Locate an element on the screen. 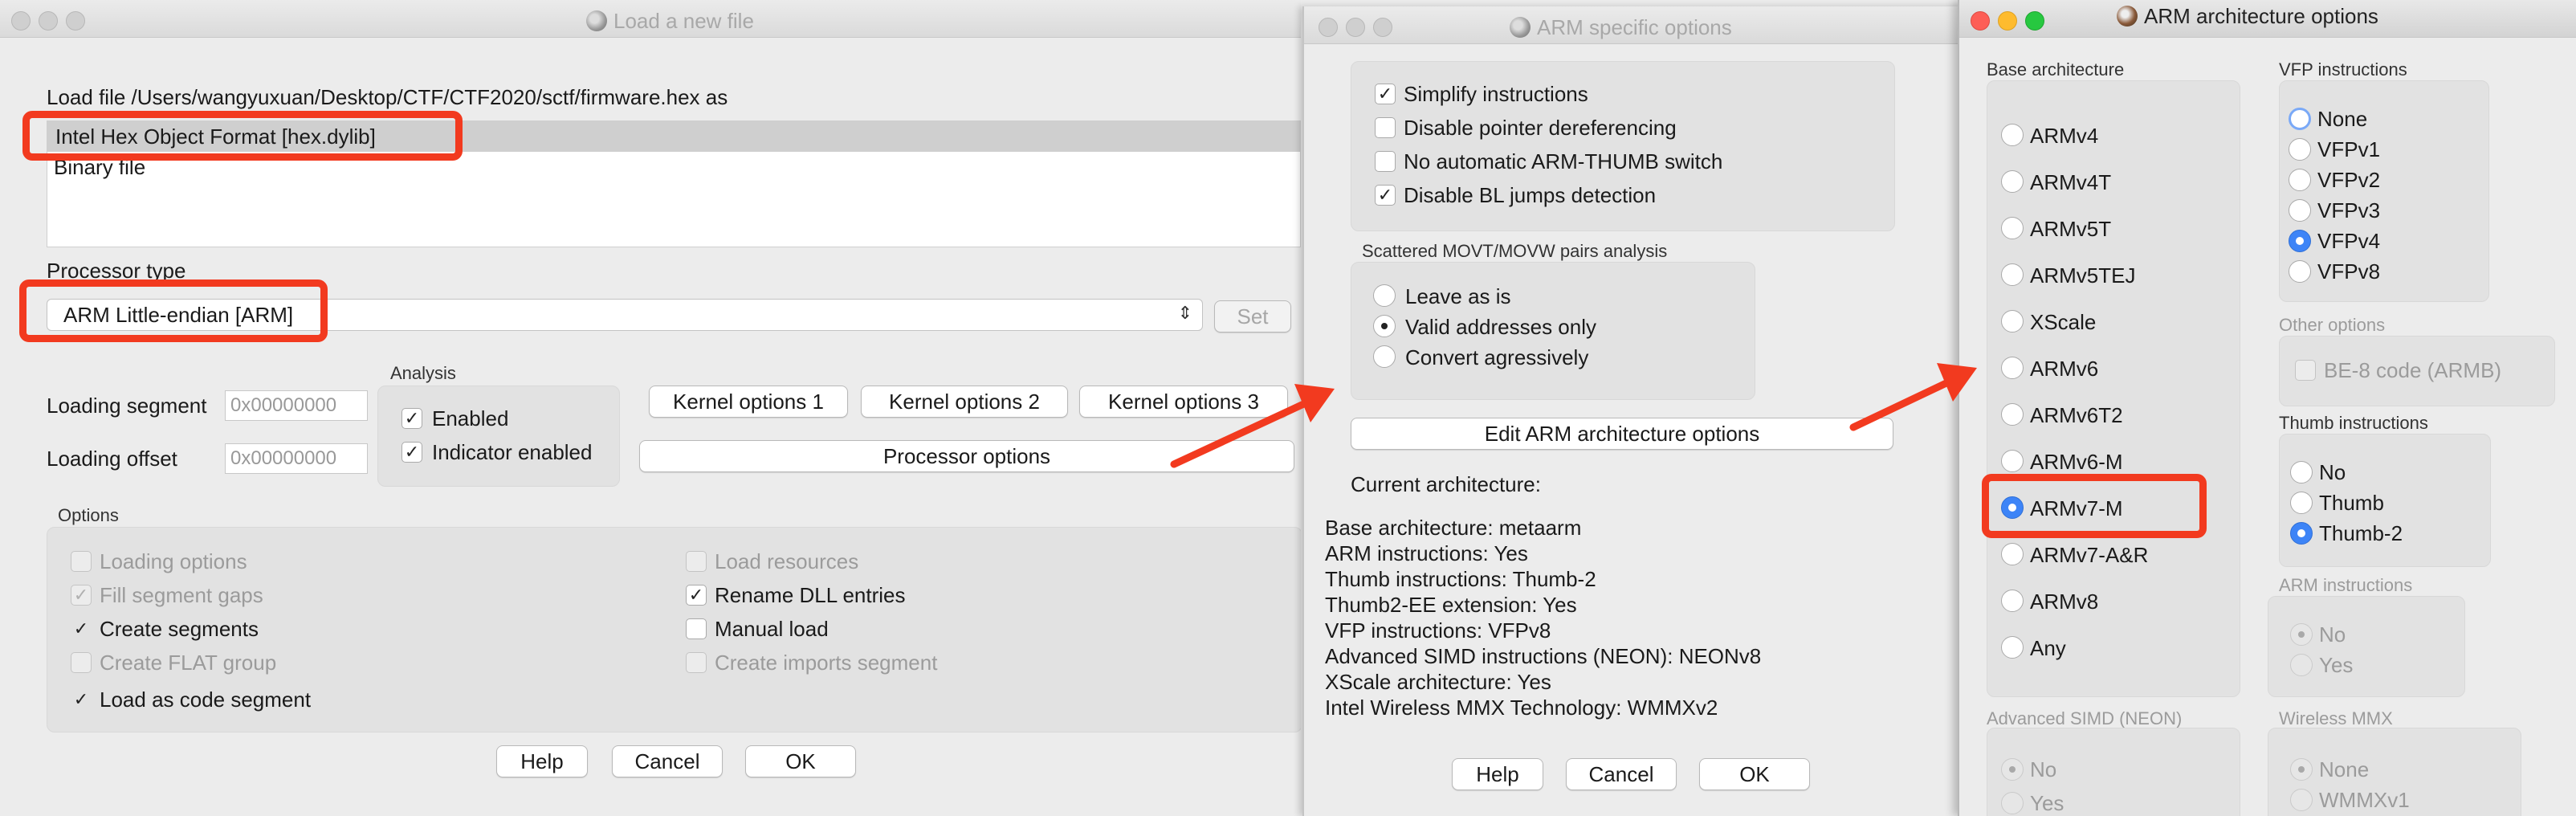 The image size is (2576, 816). annotation-arrows is located at coordinates (1573, 416).